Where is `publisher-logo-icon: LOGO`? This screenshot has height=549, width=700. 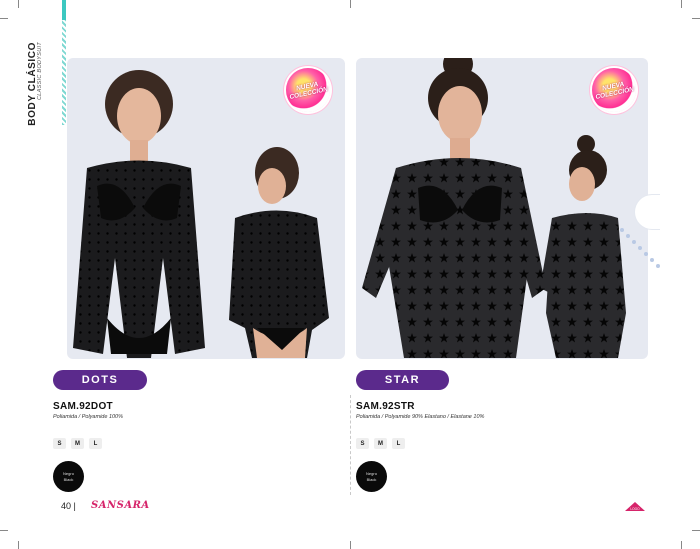
publisher-logo-icon: LOGO is located at coordinates (635, 506).